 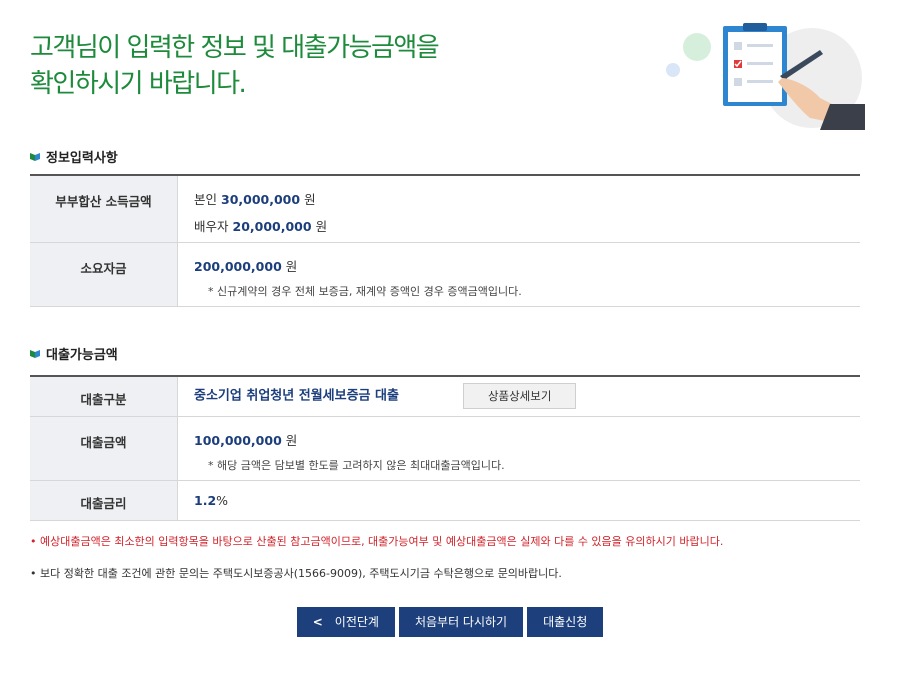 I want to click on self-income-line: 본인 30,000,000 원, so click(x=519, y=198).